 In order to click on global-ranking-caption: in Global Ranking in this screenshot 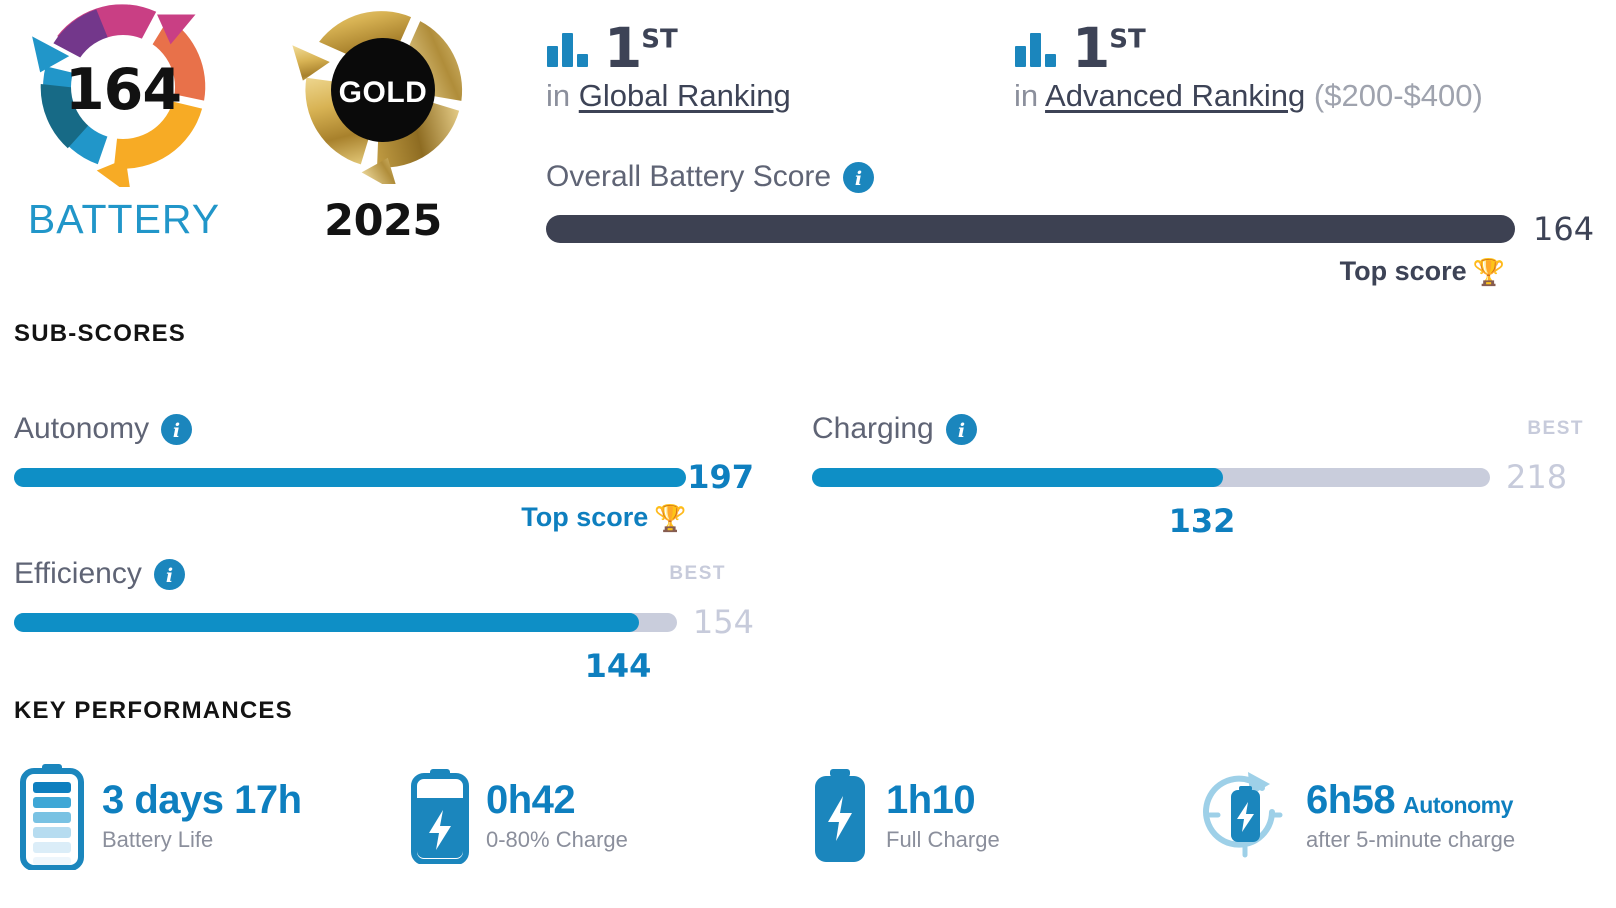, I will do `click(668, 96)`.